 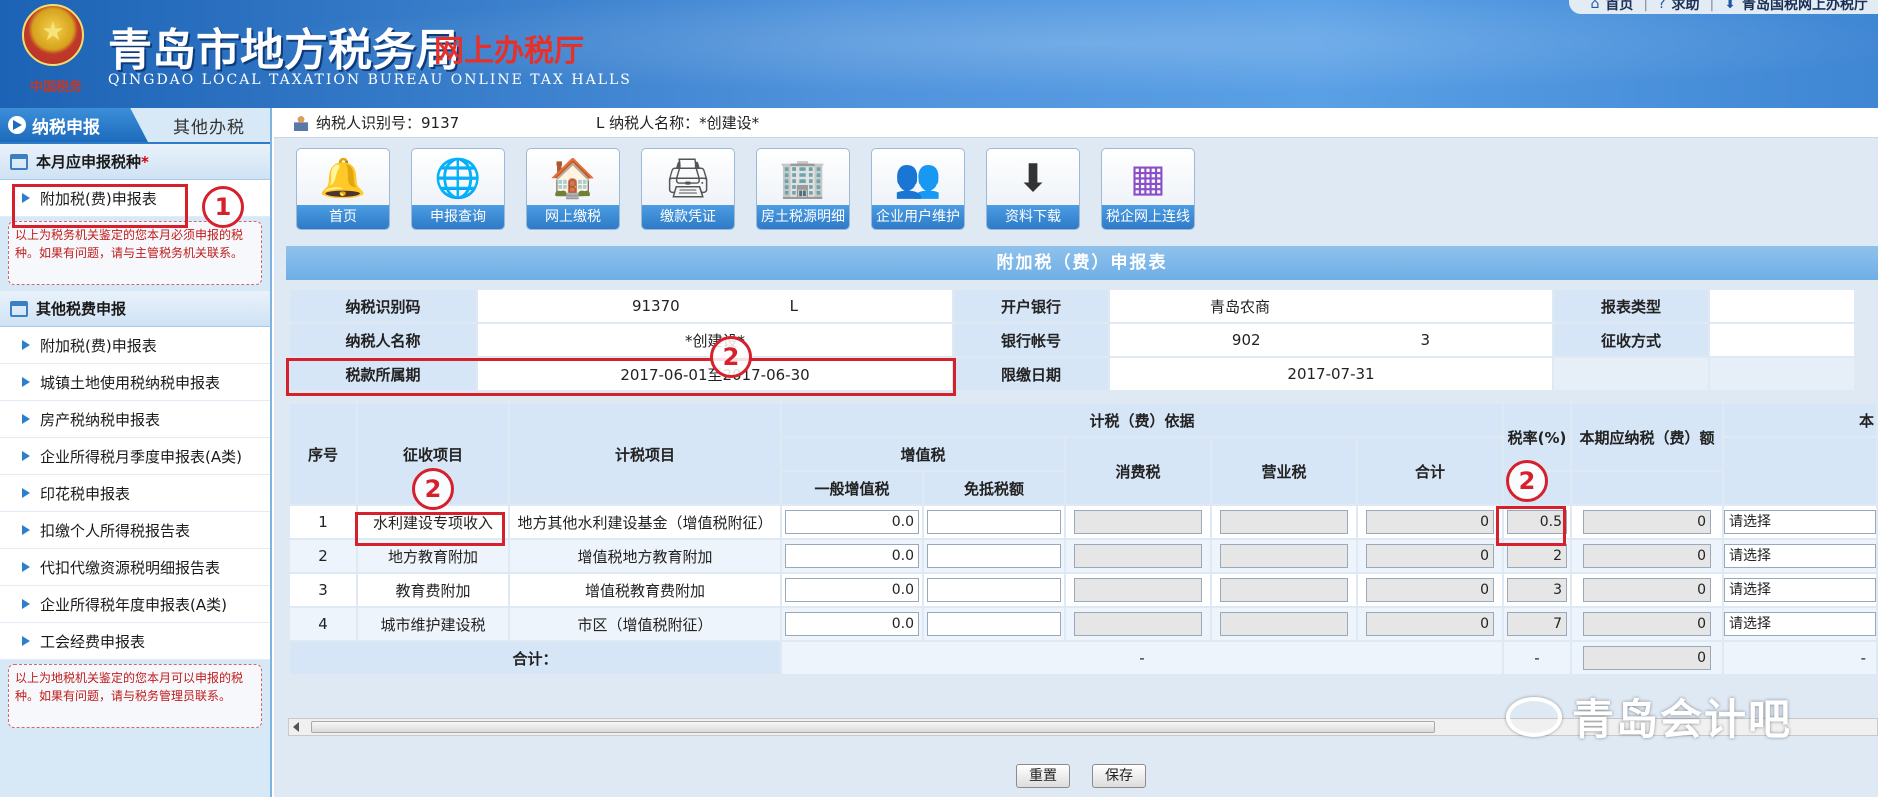 What do you see at coordinates (655, 306) in the screenshot?
I see `taxpayer-id-text: 91370` at bounding box center [655, 306].